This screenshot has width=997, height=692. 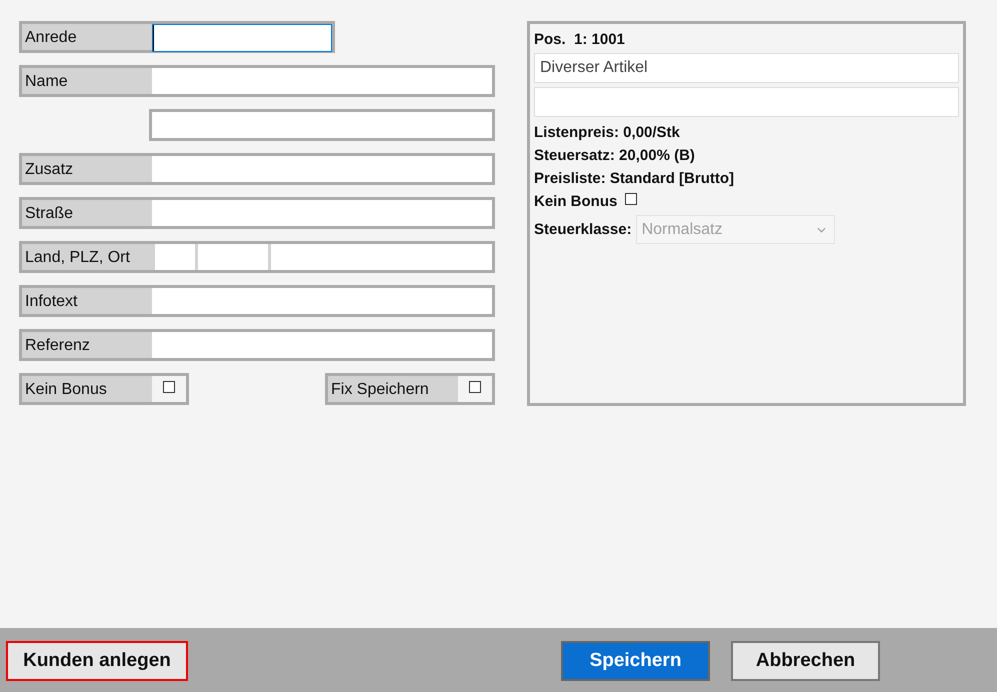 What do you see at coordinates (583, 230) in the screenshot?
I see `field-label: Steuerklasse:` at bounding box center [583, 230].